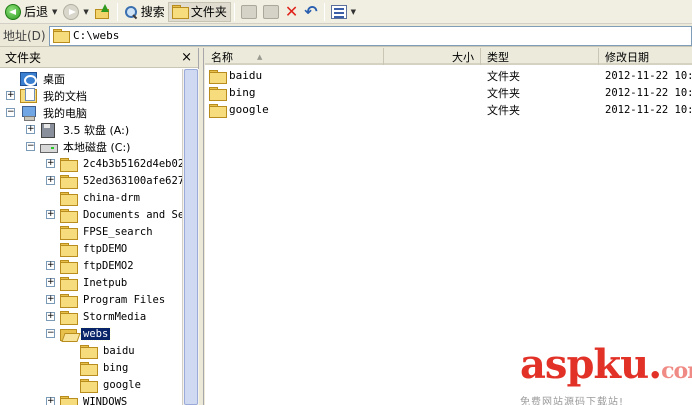 The height and width of the screenshot is (405, 692). Describe the element at coordinates (249, 12) in the screenshot. I see `move-to-button` at that location.